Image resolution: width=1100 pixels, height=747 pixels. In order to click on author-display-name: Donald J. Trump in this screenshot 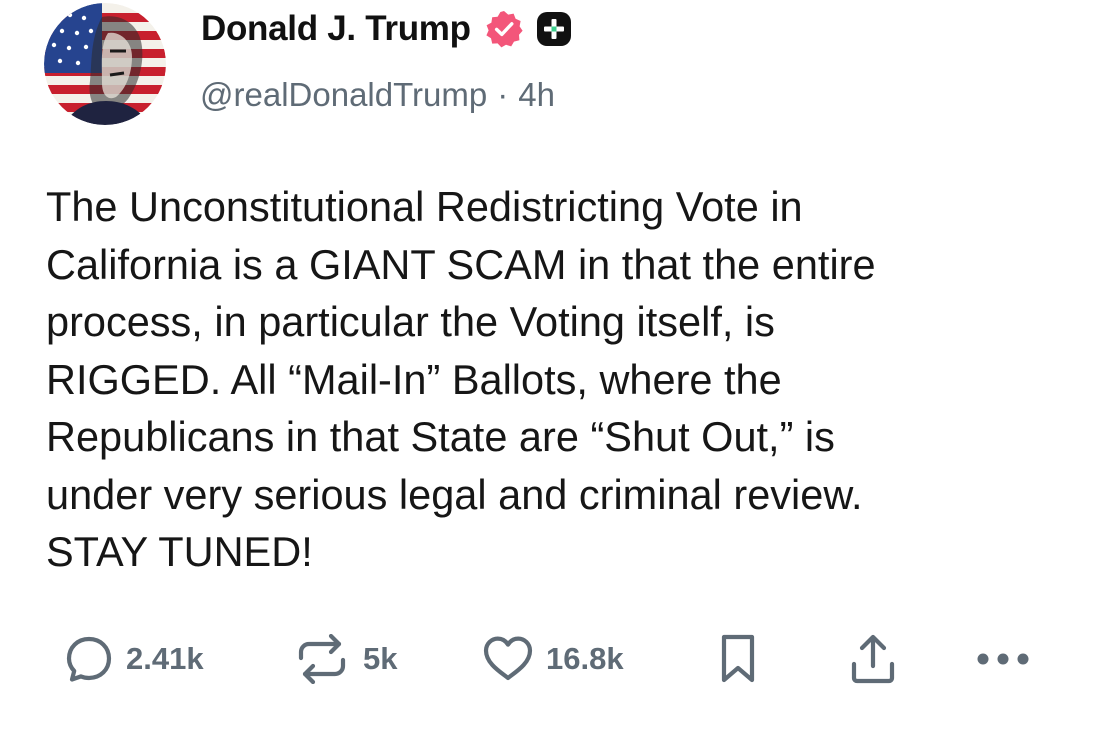, I will do `click(336, 29)`.